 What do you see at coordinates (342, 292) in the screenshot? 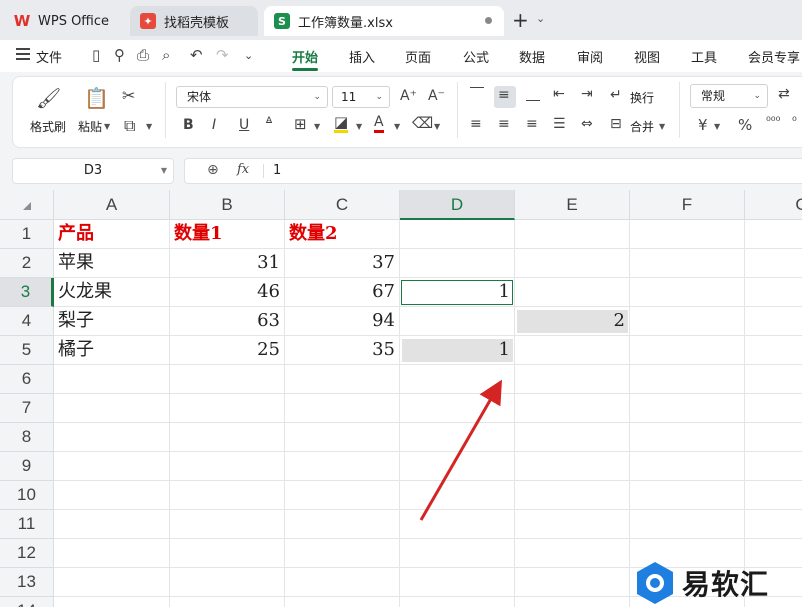
I see `cell-c3: 67` at bounding box center [342, 292].